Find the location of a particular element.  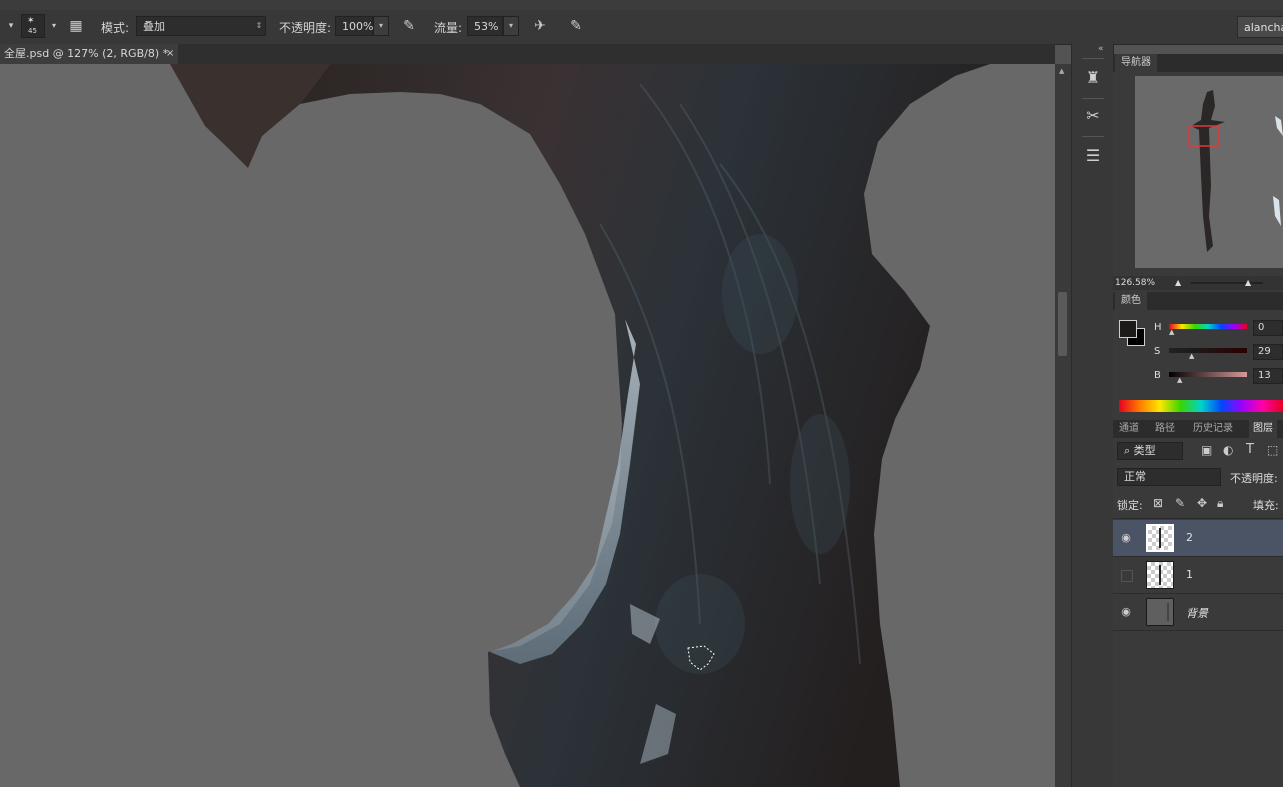

scrollbar-thumb is located at coordinates (1062, 324).